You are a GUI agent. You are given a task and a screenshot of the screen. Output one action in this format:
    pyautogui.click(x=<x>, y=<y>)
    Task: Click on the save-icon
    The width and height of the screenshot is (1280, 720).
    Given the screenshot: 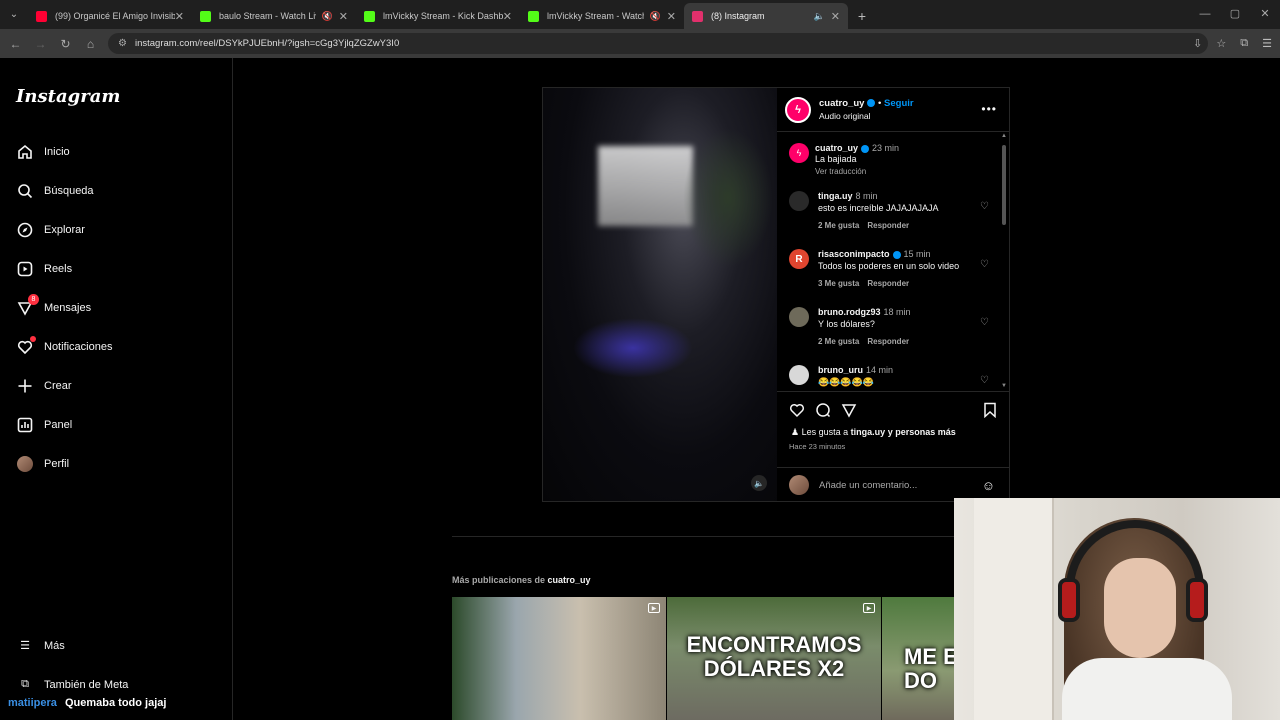 What is the action you would take?
    pyautogui.click(x=990, y=411)
    